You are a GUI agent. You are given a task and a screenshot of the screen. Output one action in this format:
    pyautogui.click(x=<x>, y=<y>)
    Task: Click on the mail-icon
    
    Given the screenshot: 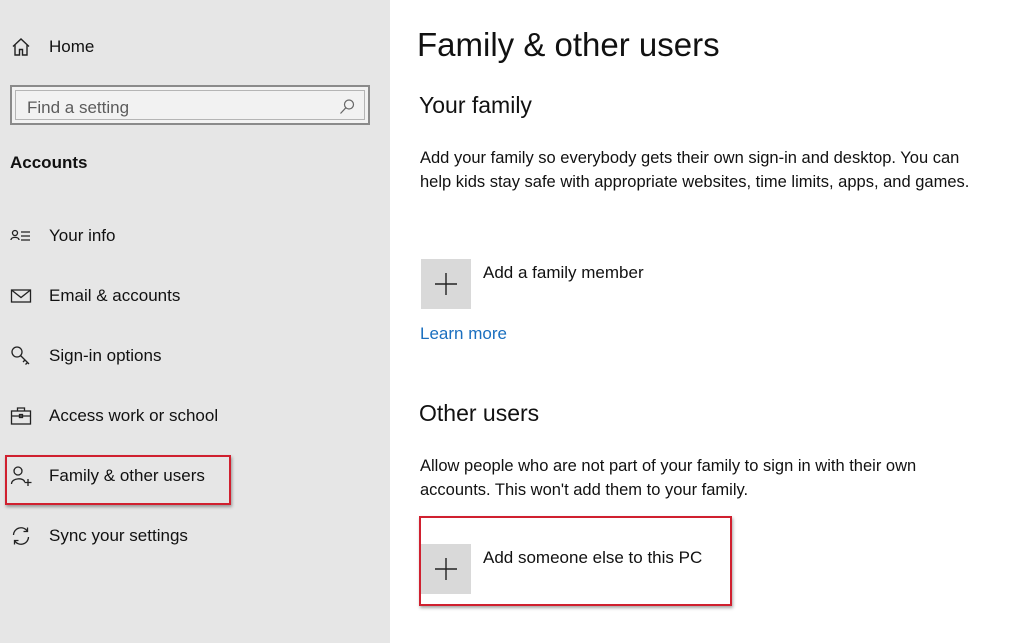 What is the action you would take?
    pyautogui.click(x=21, y=296)
    